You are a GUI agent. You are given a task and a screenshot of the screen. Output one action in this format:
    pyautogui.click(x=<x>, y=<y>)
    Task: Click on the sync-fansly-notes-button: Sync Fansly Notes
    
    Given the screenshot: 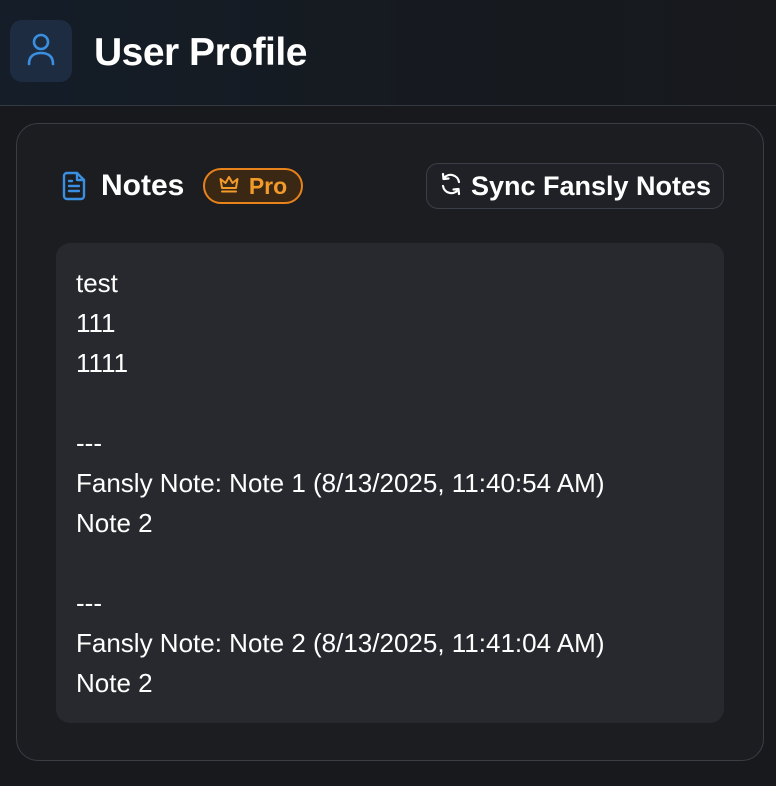 What is the action you would take?
    pyautogui.click(x=575, y=186)
    